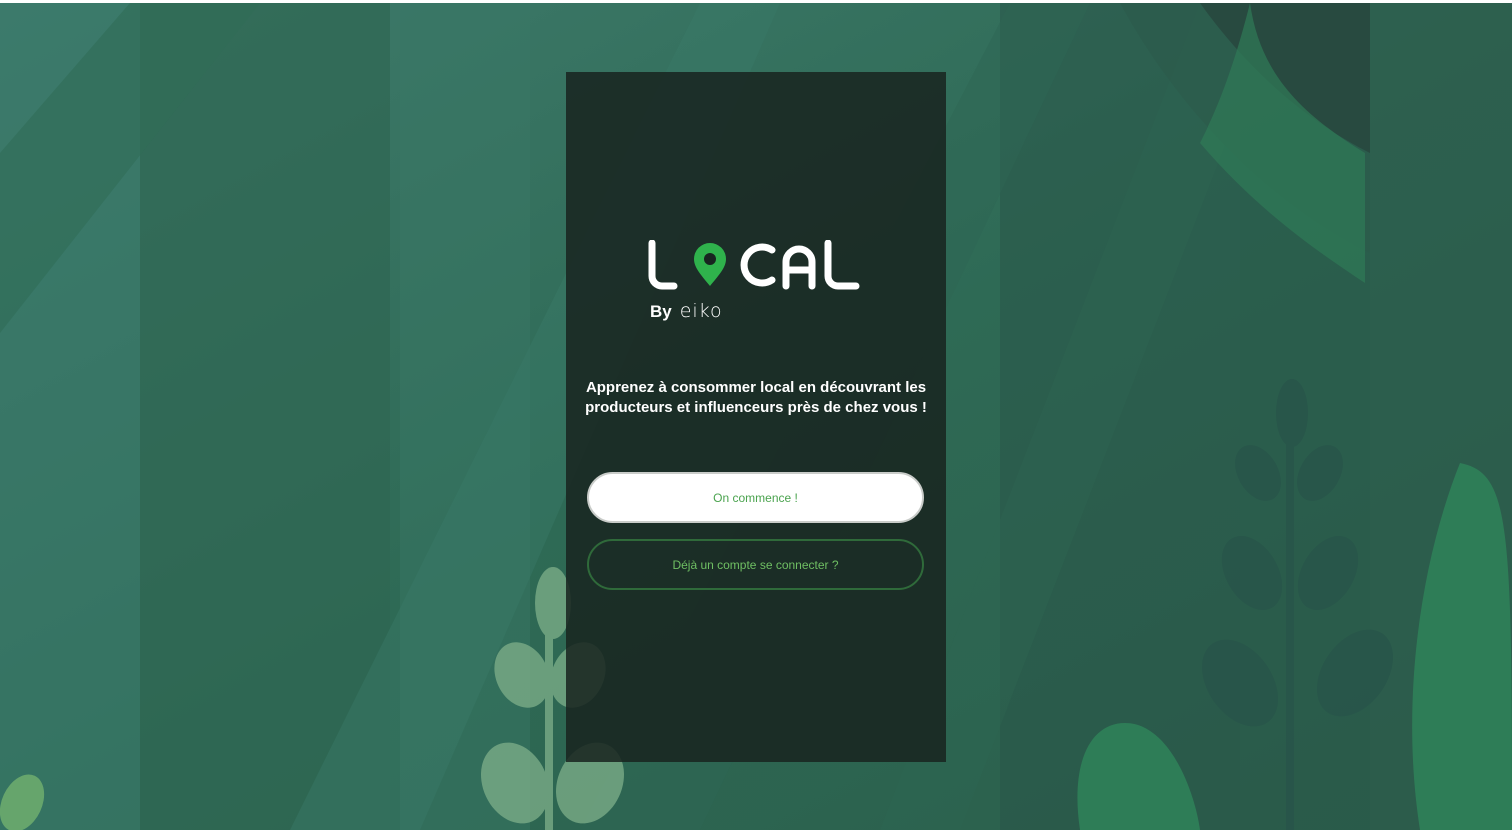  I want to click on eiko-brand-label: eiko, so click(701, 311).